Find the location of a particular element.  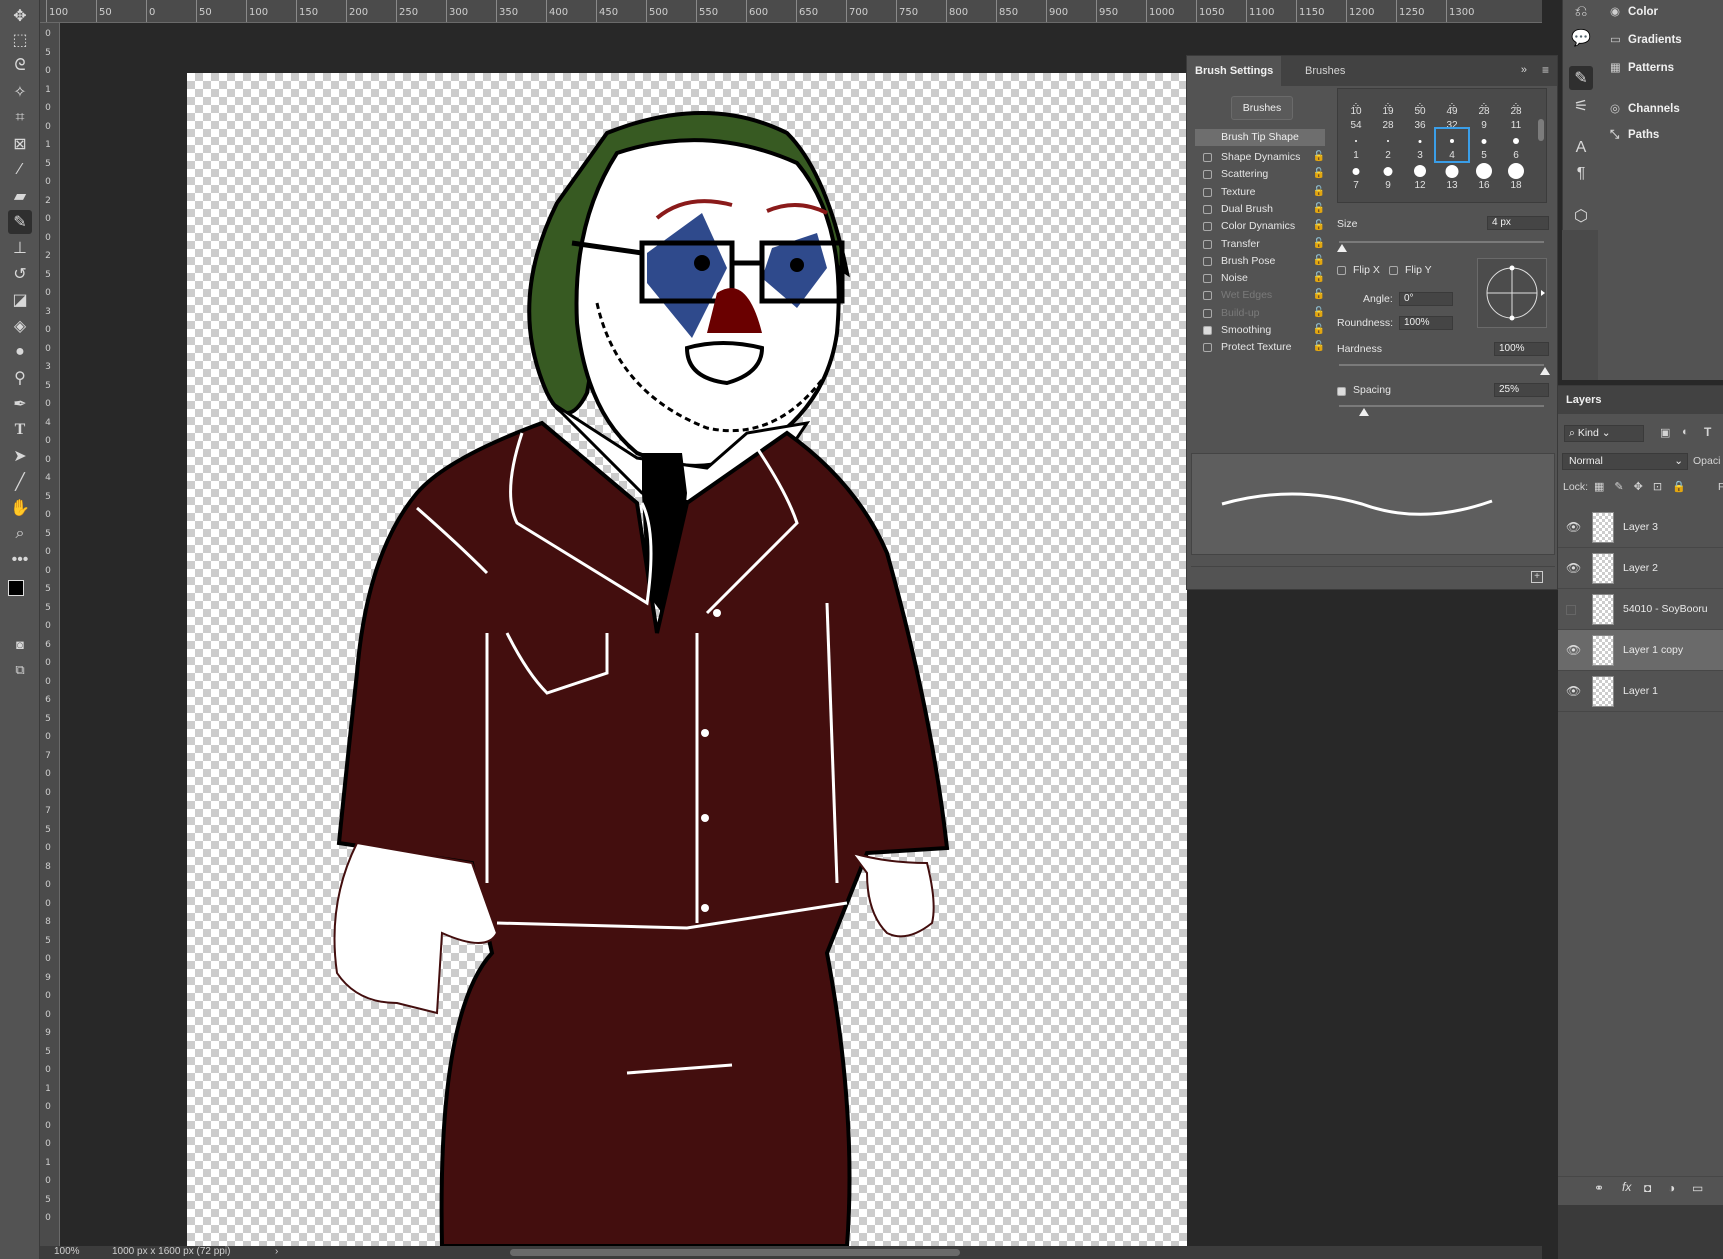

hardness-input: 100% is located at coordinates (1521, 349).